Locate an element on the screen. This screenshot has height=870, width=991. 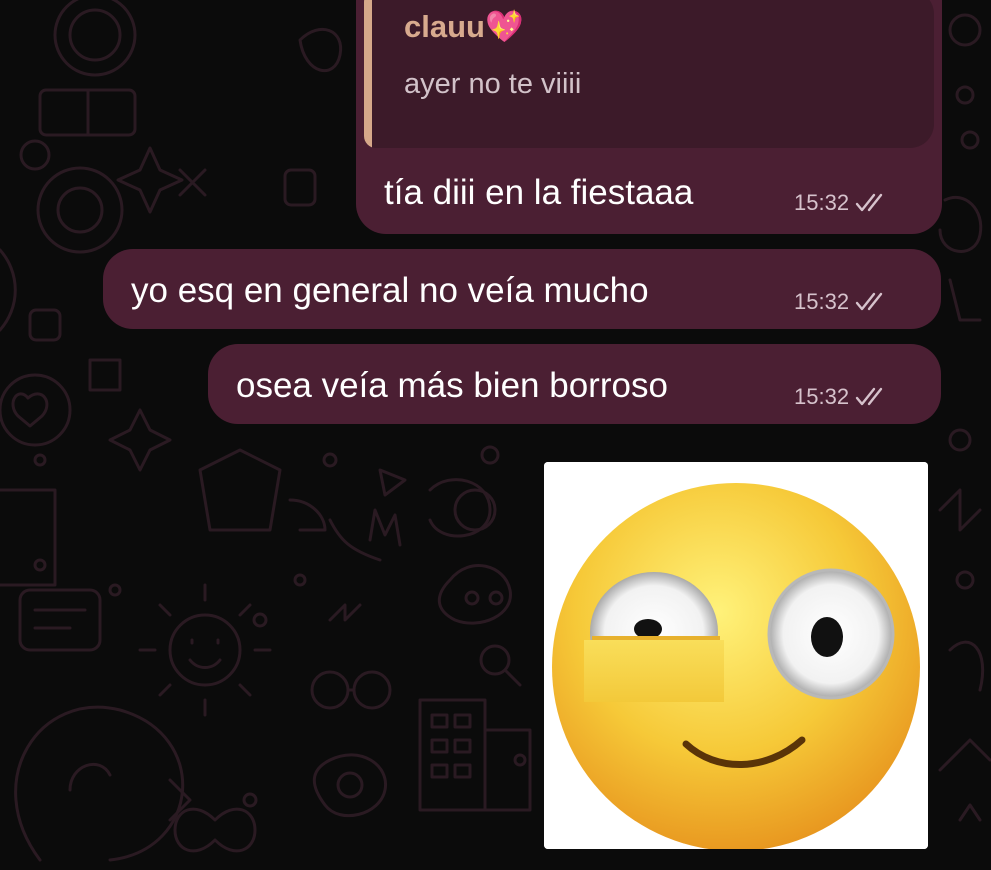
quote-accent-bar is located at coordinates (368, 74).